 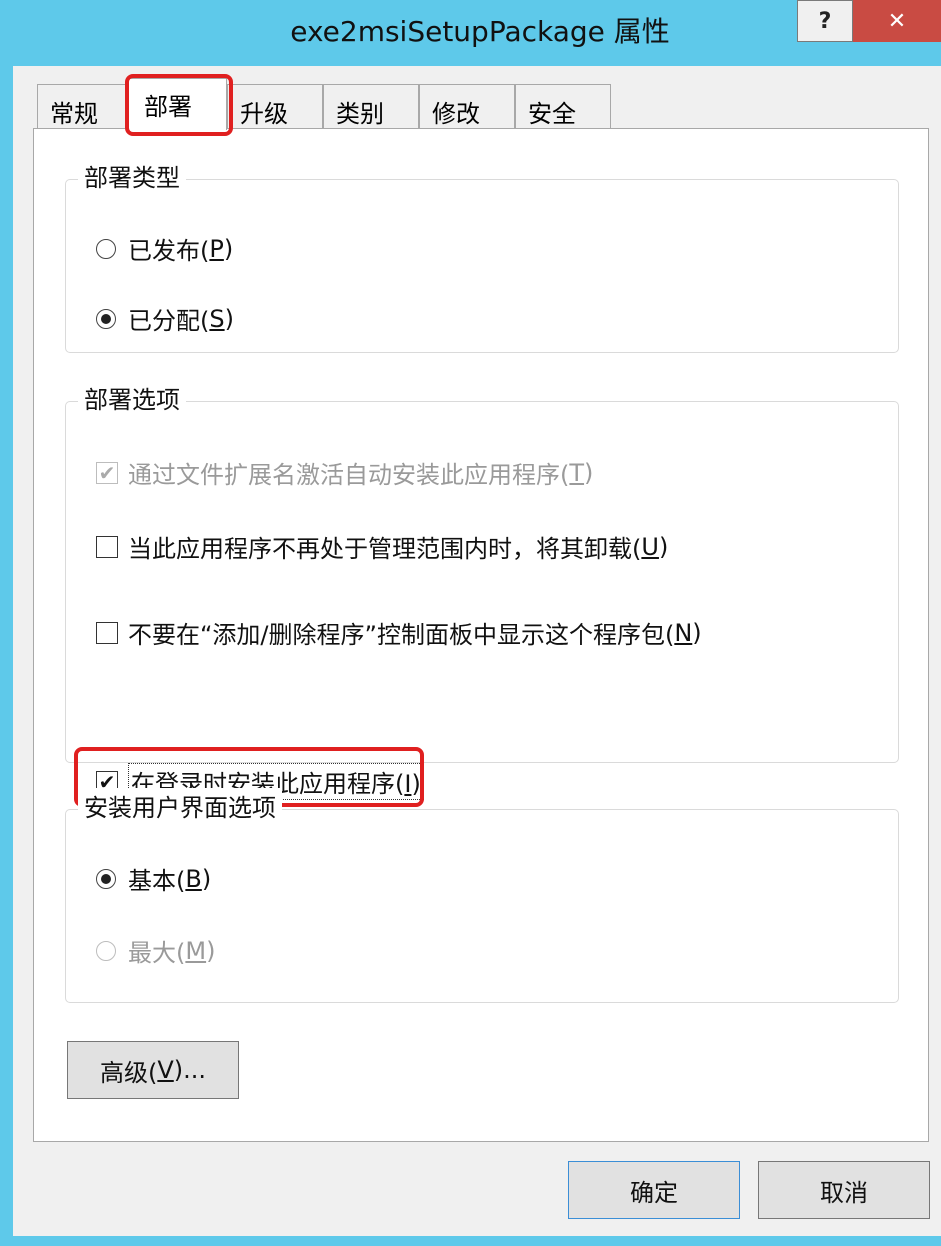 I want to click on tab-modifications: 修改, so click(x=467, y=106).